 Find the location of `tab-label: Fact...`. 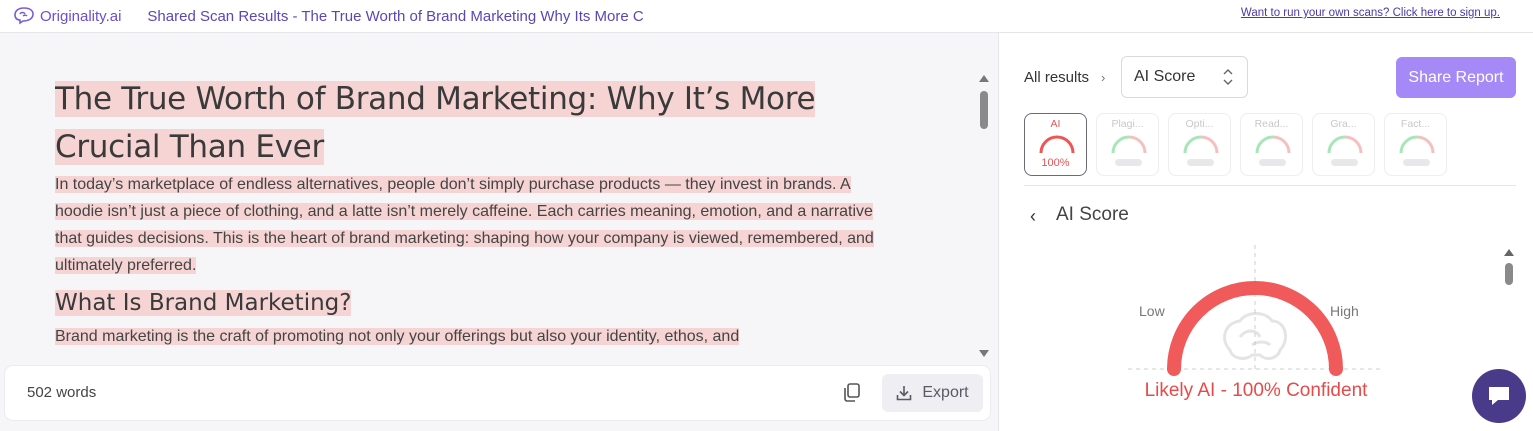

tab-label: Fact... is located at coordinates (1415, 124).